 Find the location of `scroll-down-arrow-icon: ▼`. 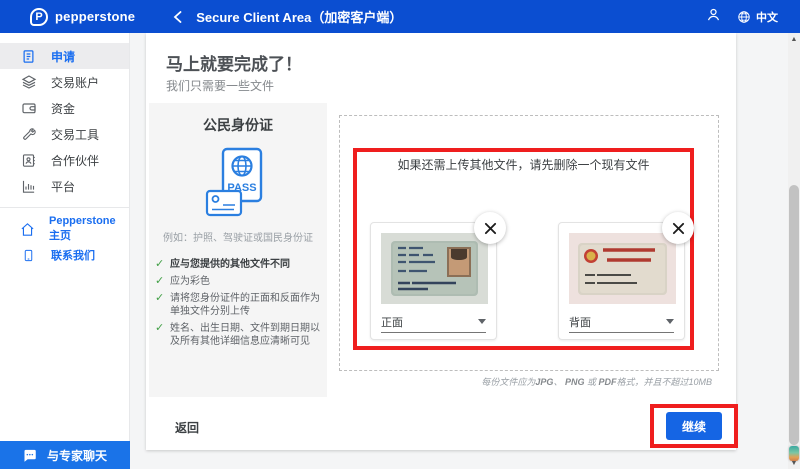

scroll-down-arrow-icon: ▼ is located at coordinates (794, 463).